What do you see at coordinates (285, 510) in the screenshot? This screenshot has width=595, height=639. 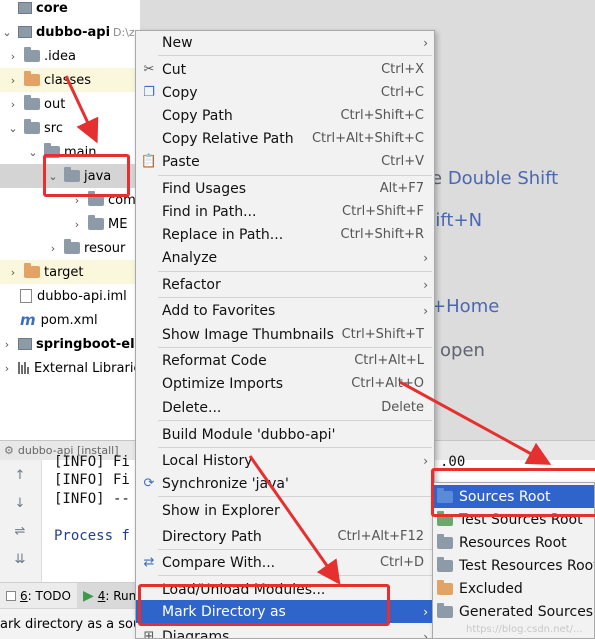 I see `menu-item-show-in-explorer: Show in Explorer` at bounding box center [285, 510].